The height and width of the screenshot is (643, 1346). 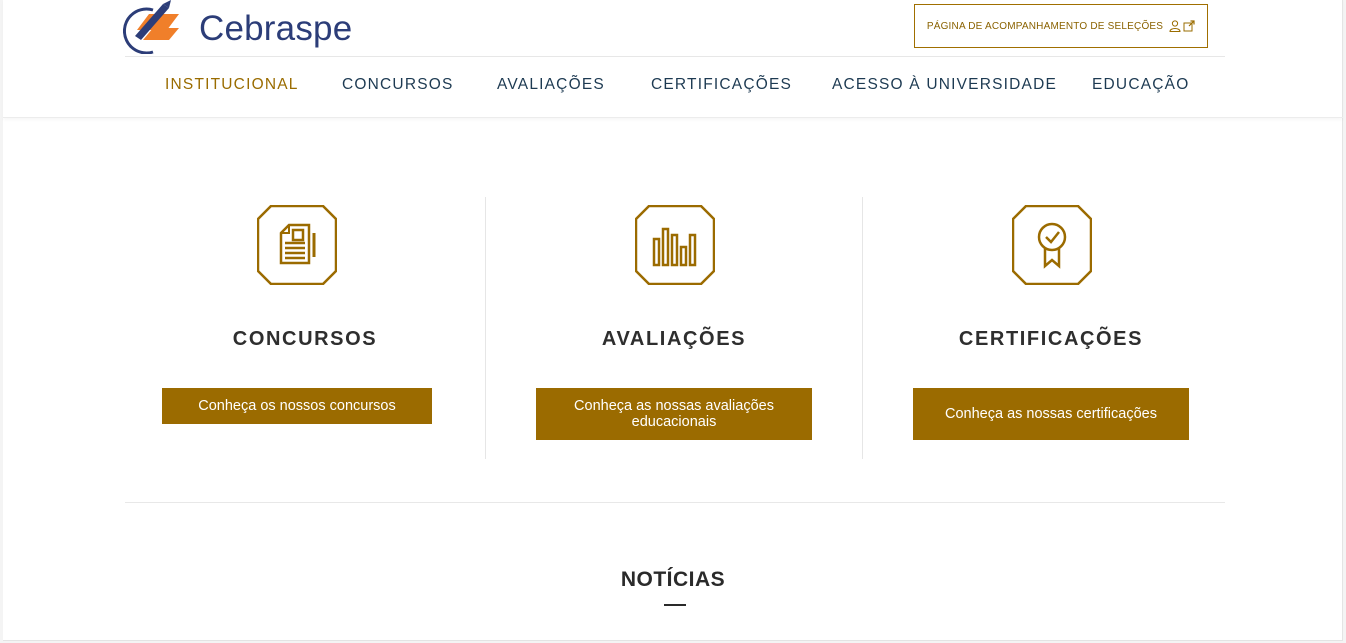 What do you see at coordinates (297, 245) in the screenshot?
I see `document-icon` at bounding box center [297, 245].